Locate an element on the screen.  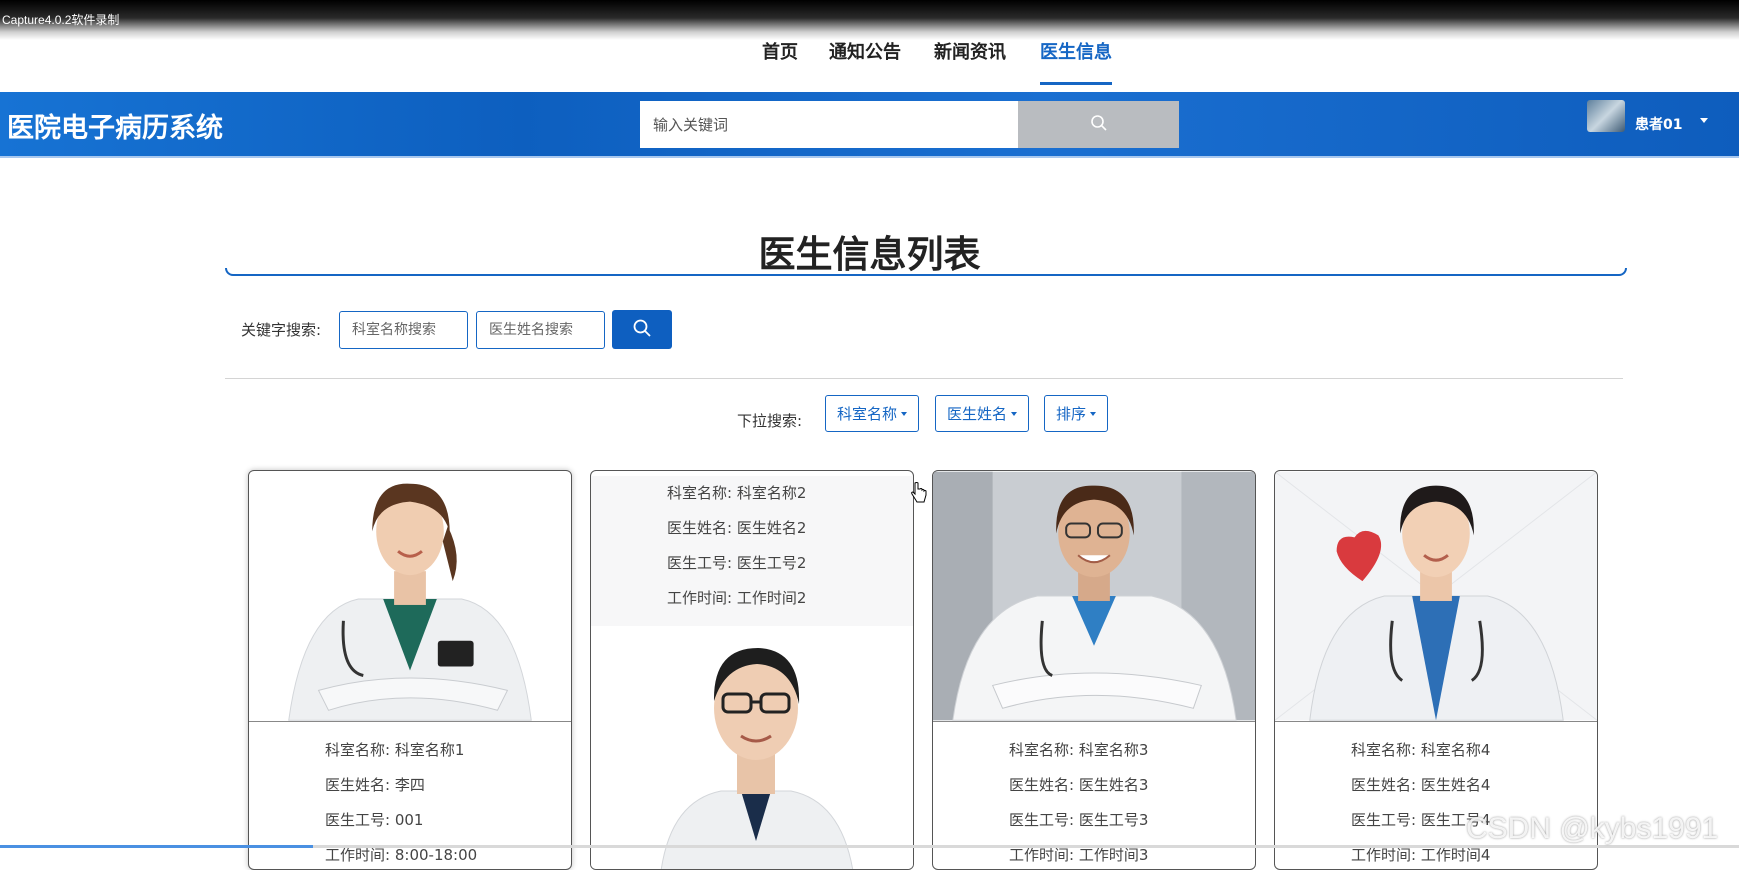
id-row: 医生工号: 医生工号3 is located at coordinates (1132, 820).